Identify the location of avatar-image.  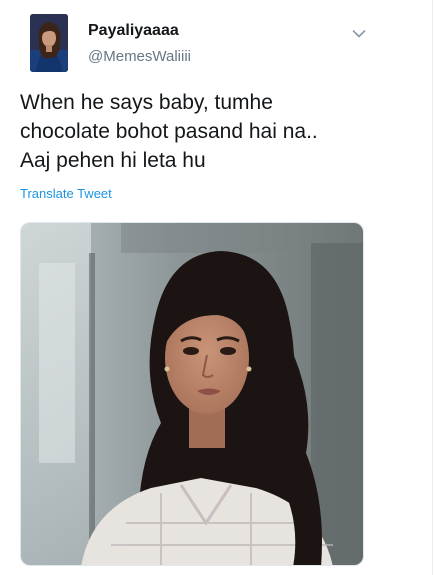
(49, 43).